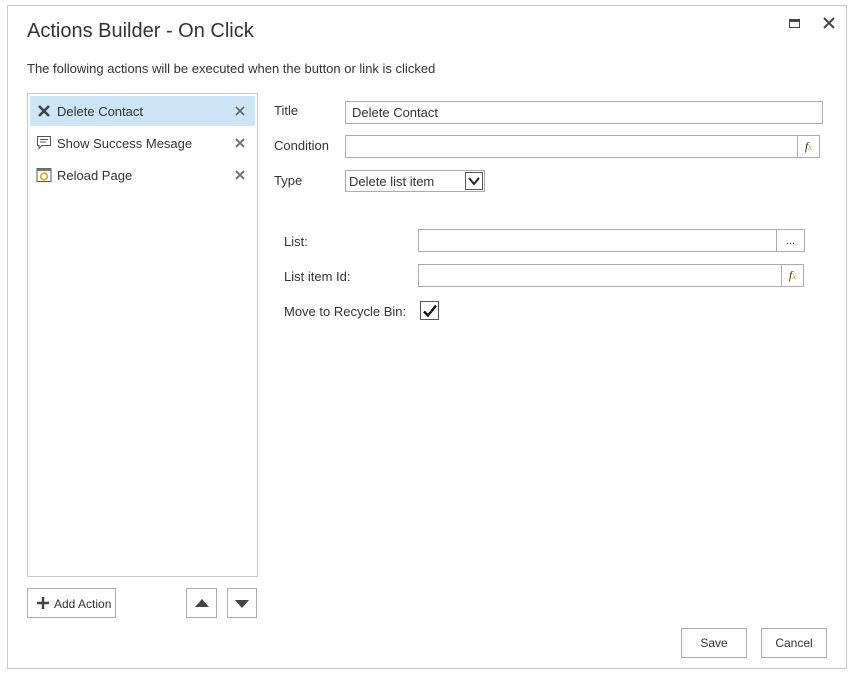  Describe the element at coordinates (301, 145) in the screenshot. I see `condition-label: Condition` at that location.